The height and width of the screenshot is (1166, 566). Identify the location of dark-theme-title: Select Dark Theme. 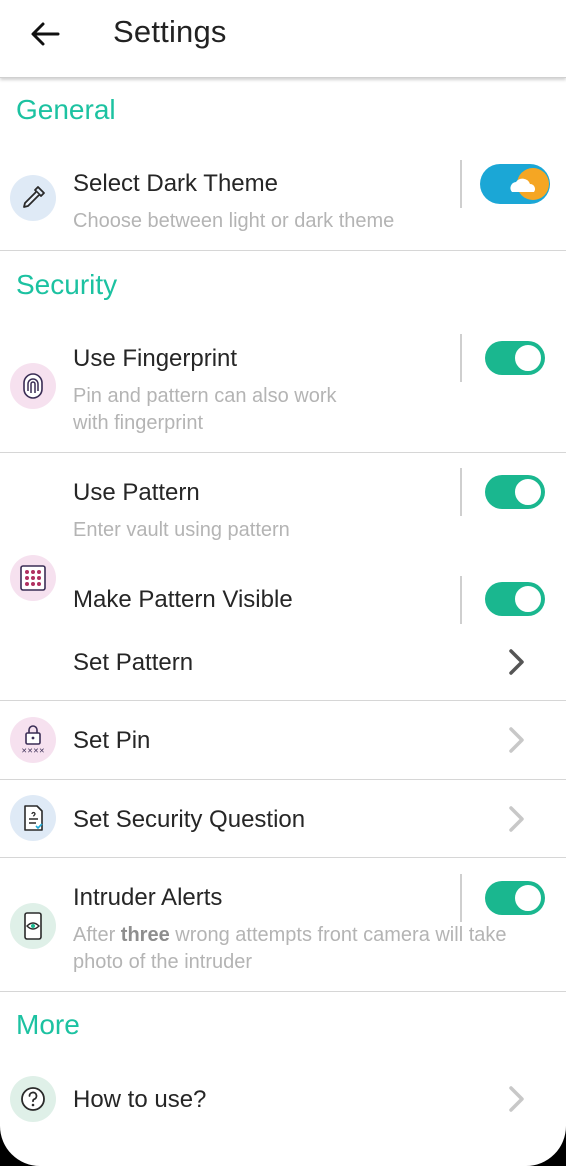
(175, 183).